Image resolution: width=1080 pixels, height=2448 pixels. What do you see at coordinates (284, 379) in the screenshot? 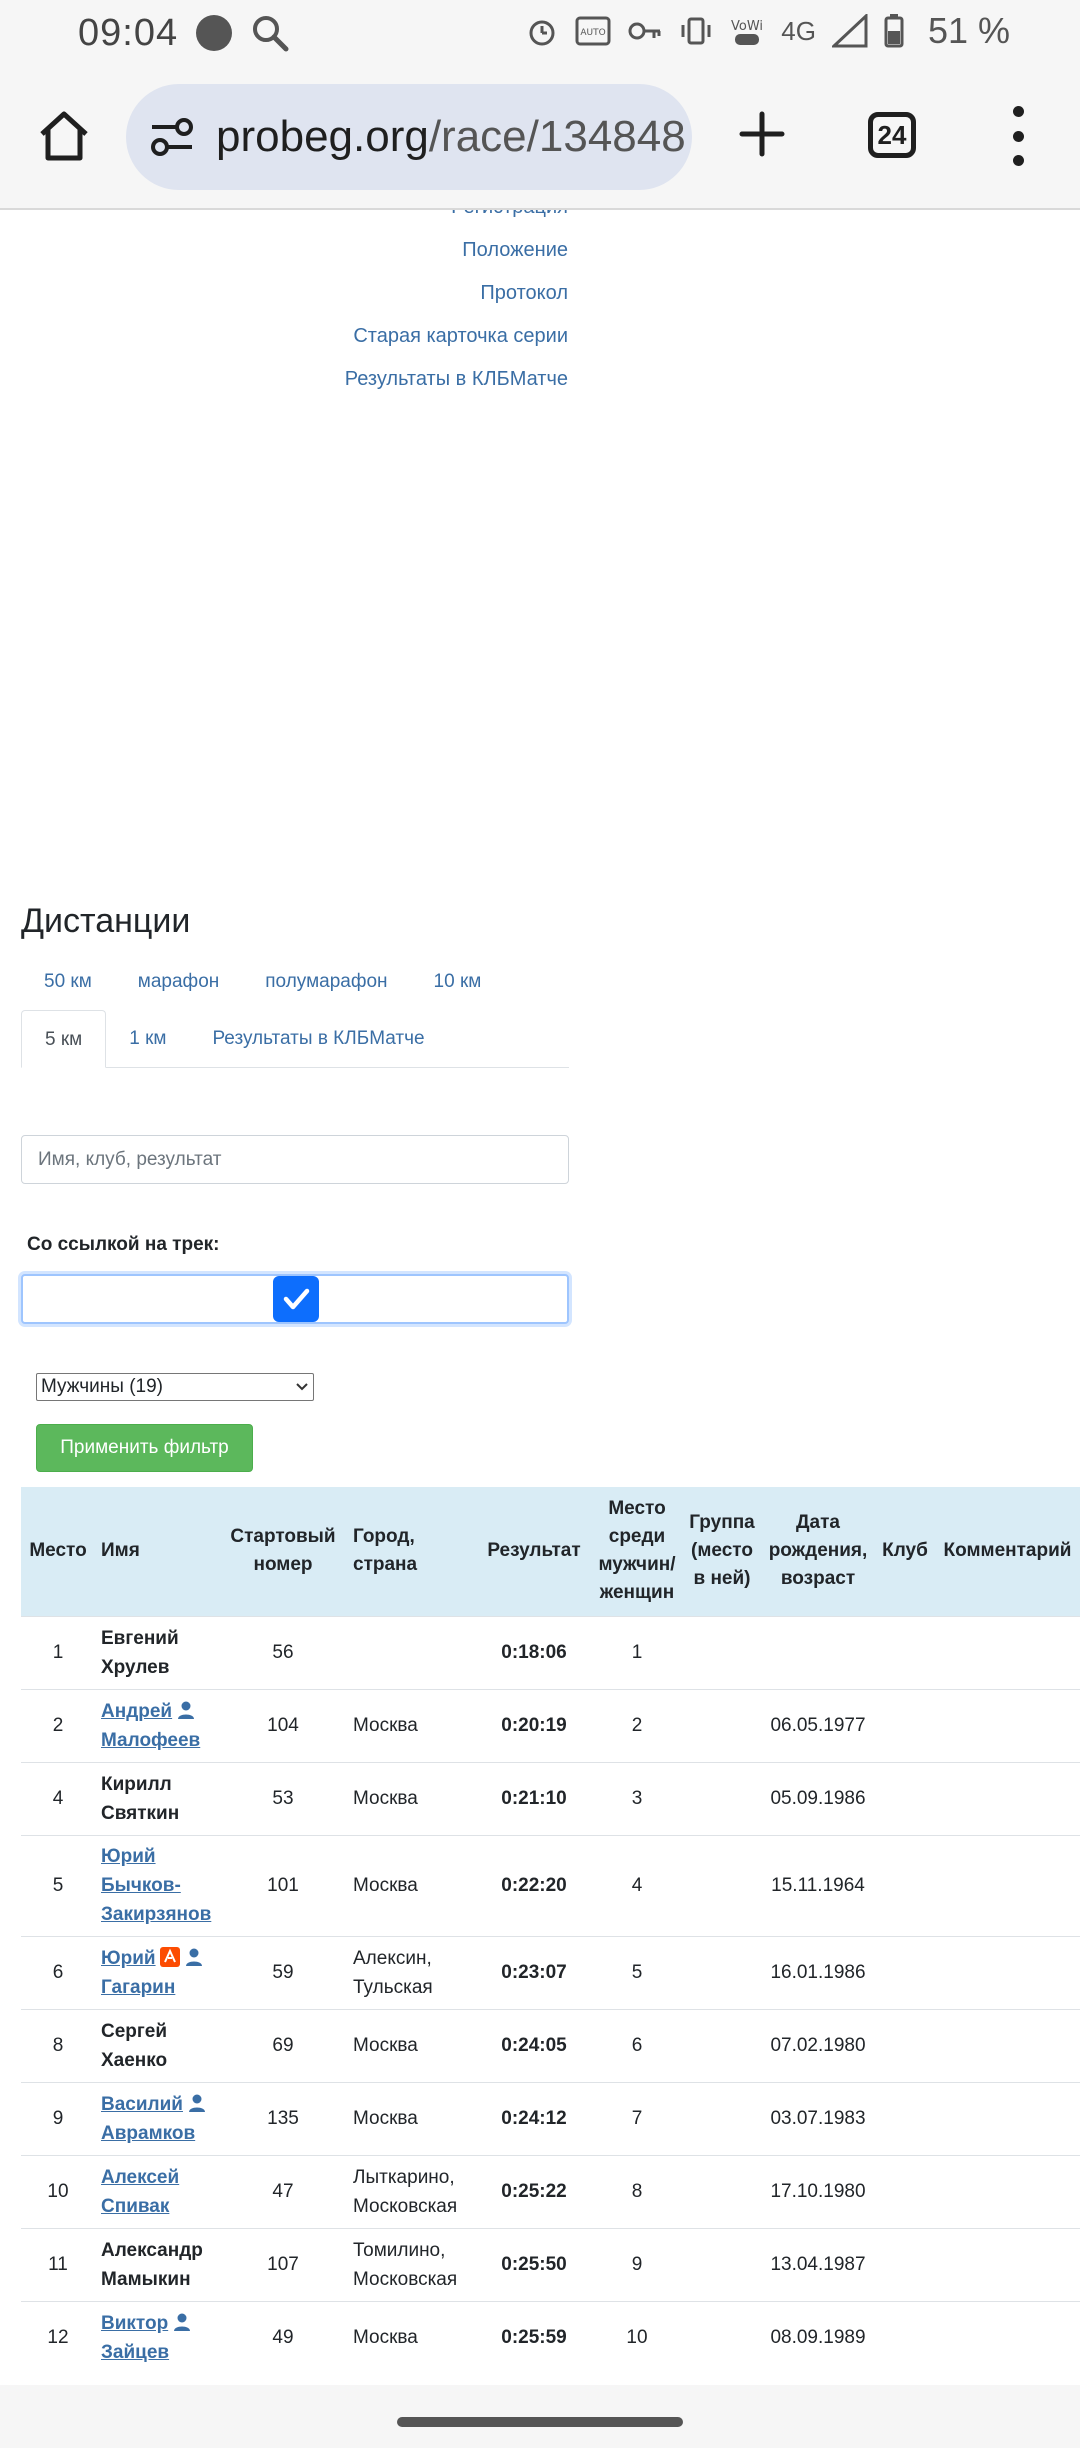
I see `link-klb-results: Результаты в КЛБМатче` at bounding box center [284, 379].